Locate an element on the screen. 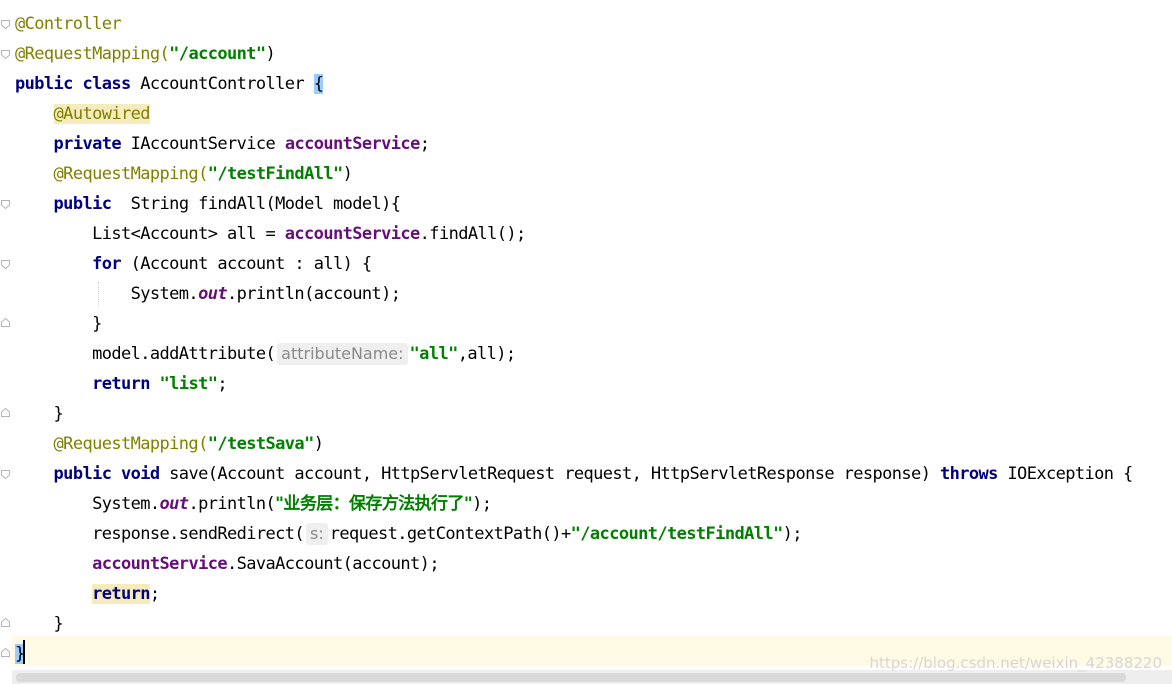 The image size is (1172, 684). code-token: "/account" is located at coordinates (217, 54).